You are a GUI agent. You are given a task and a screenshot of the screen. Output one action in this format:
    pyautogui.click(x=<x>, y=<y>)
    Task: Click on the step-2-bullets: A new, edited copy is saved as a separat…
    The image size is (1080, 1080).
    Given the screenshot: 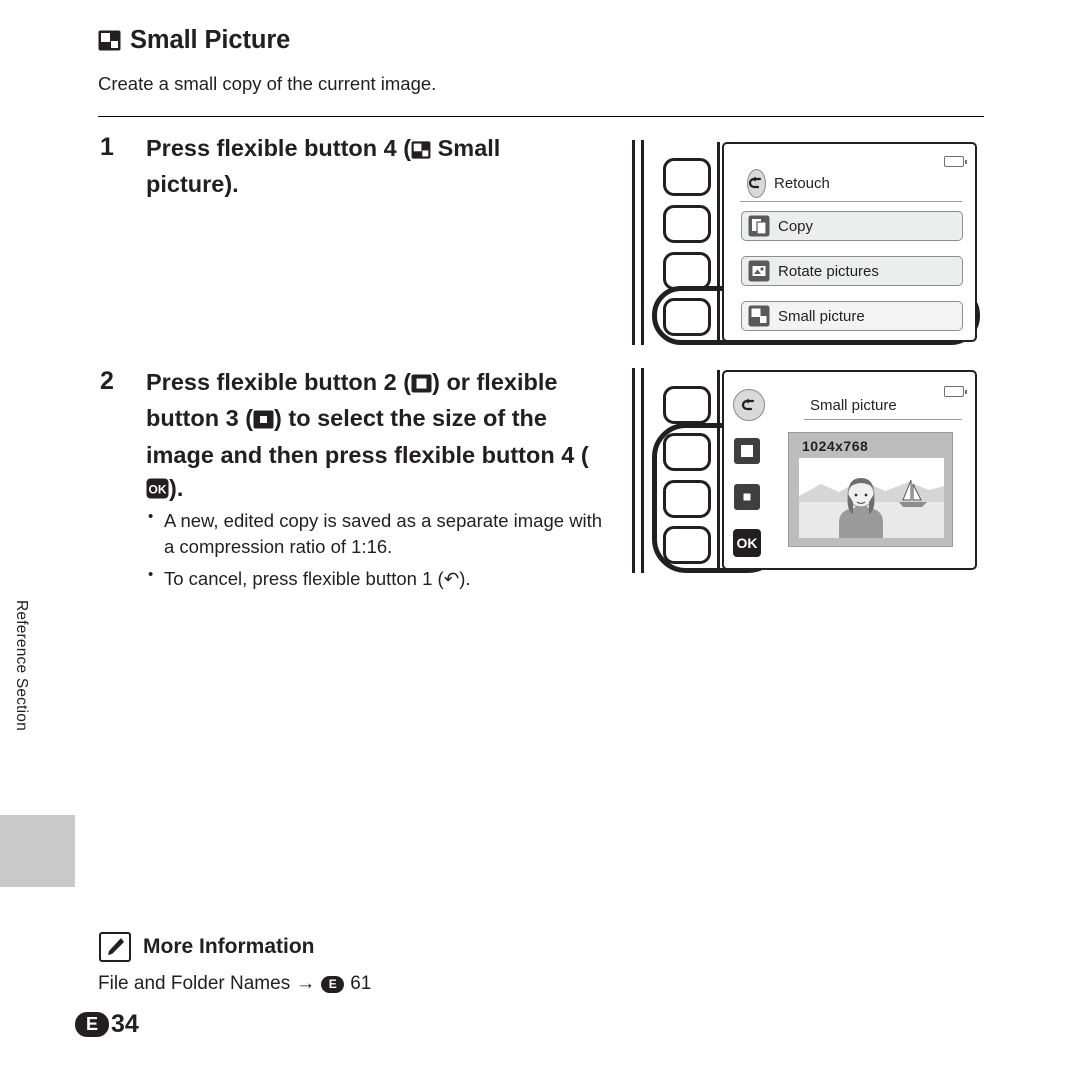 What is the action you would take?
    pyautogui.click(x=381, y=553)
    